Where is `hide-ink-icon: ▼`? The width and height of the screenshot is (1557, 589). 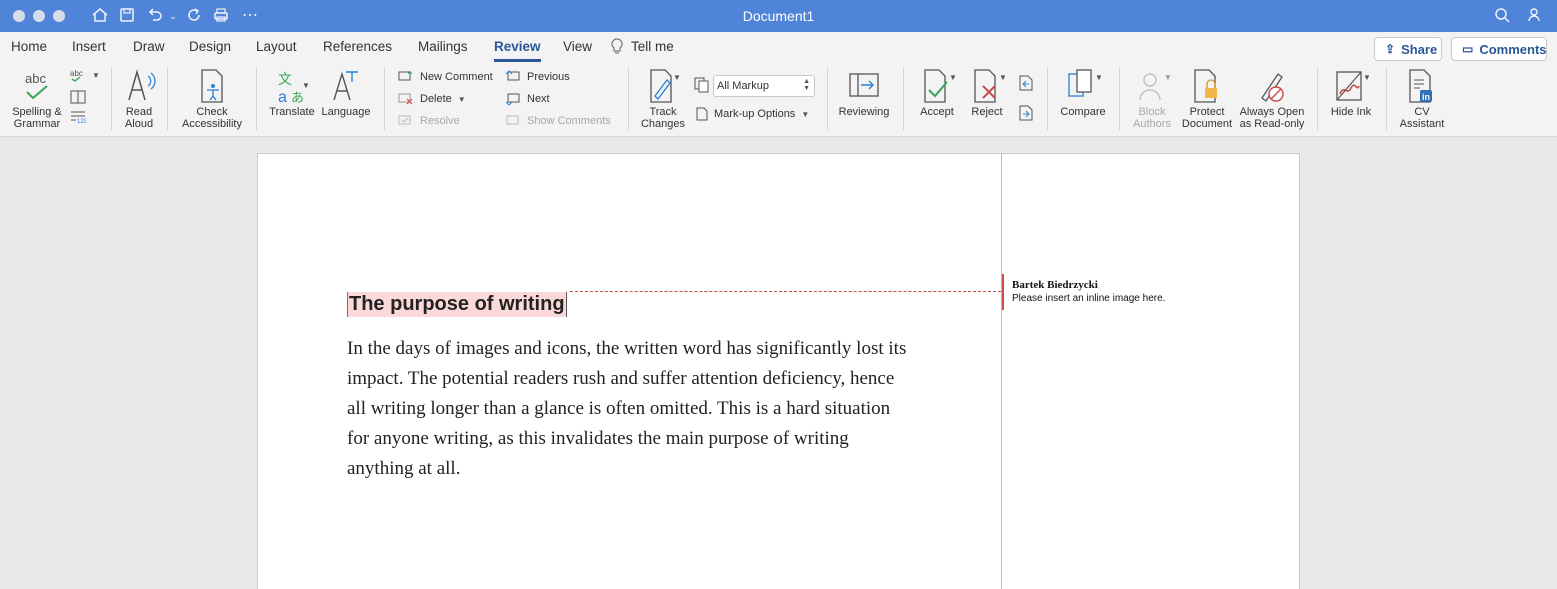
hide-ink-icon: ▼ is located at coordinates (1351, 86).